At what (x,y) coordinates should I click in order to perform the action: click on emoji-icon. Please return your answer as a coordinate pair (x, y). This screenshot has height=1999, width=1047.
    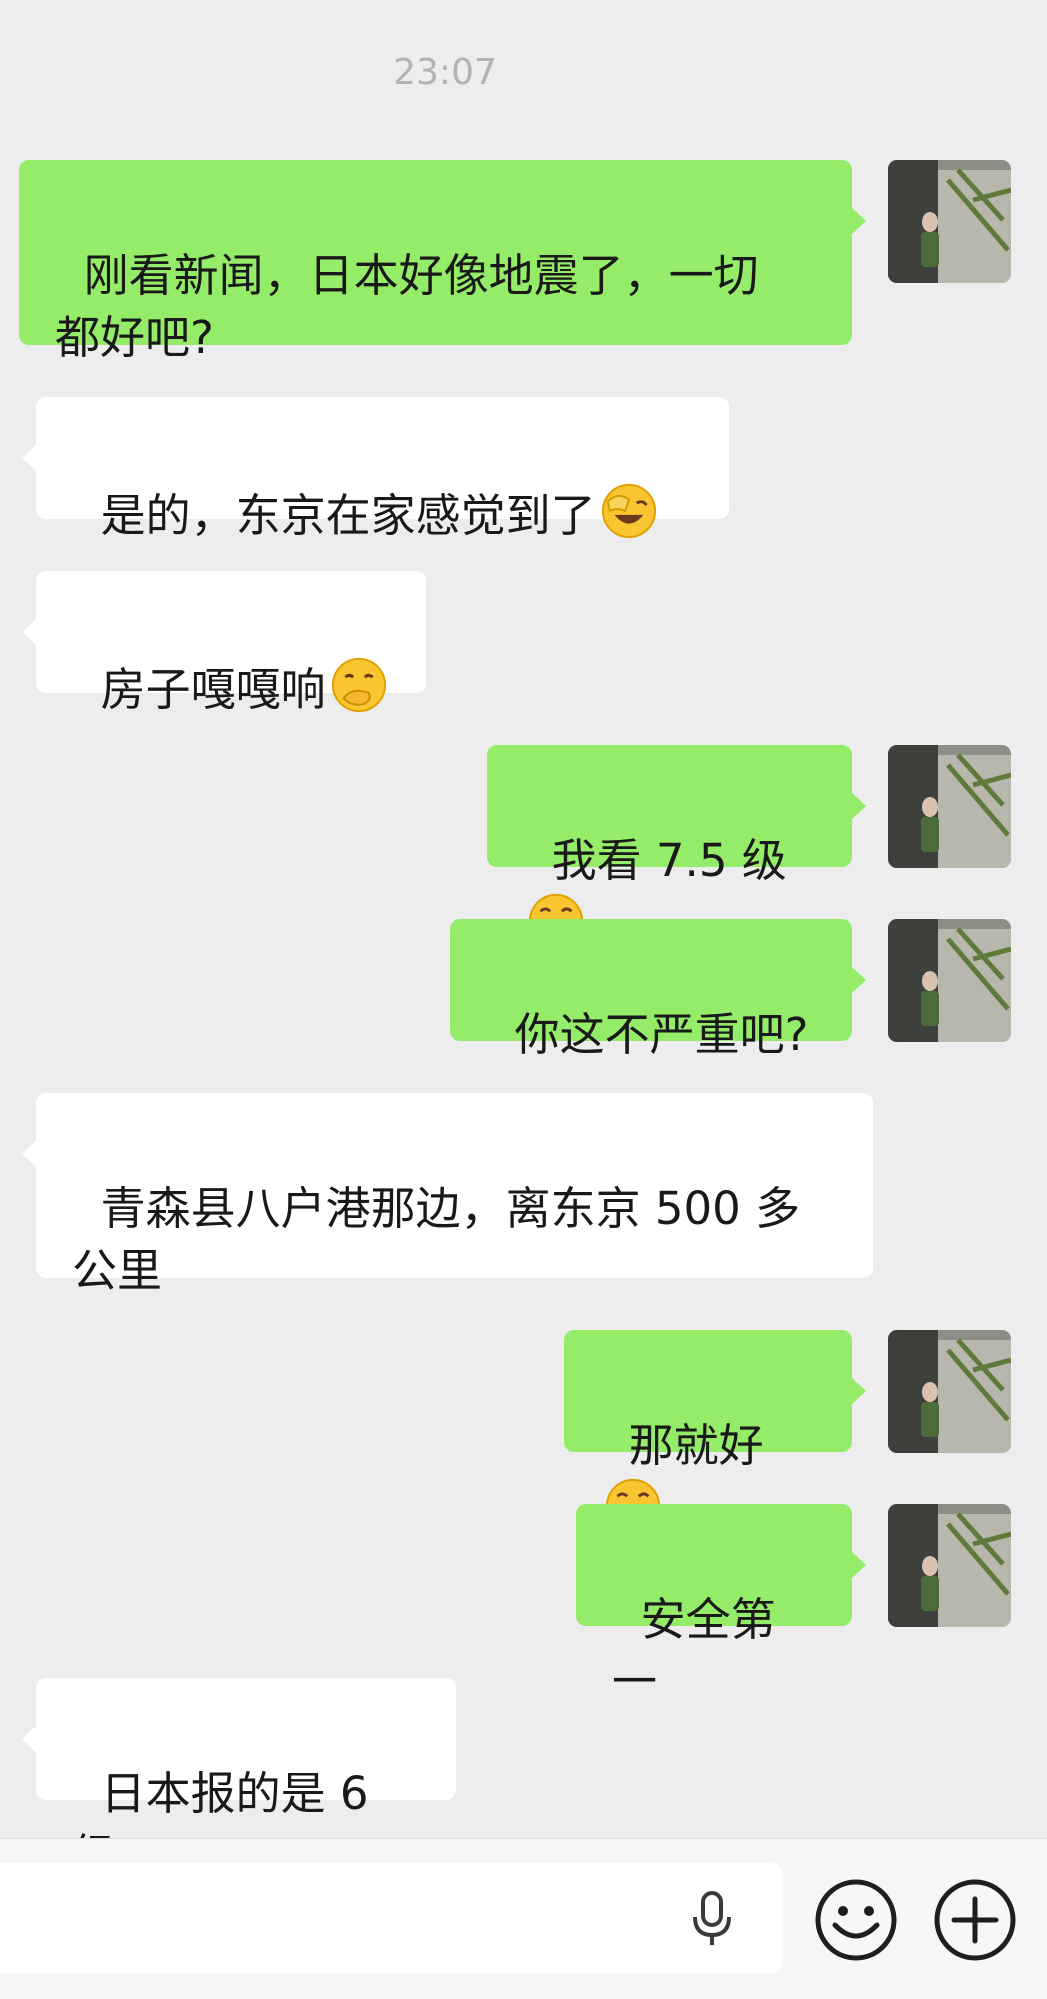
    Looking at the image, I should click on (856, 1920).